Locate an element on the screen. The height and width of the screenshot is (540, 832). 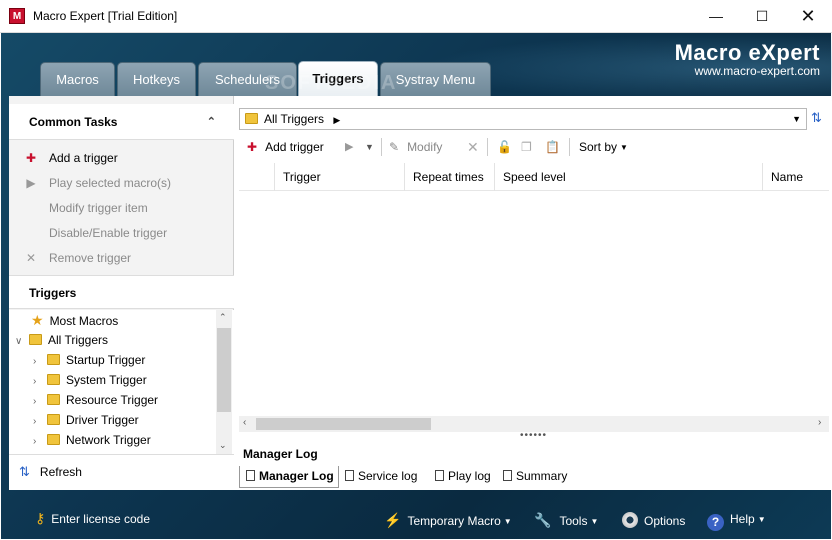
scroll-left-icon: ‹ is located at coordinates (244, 422).